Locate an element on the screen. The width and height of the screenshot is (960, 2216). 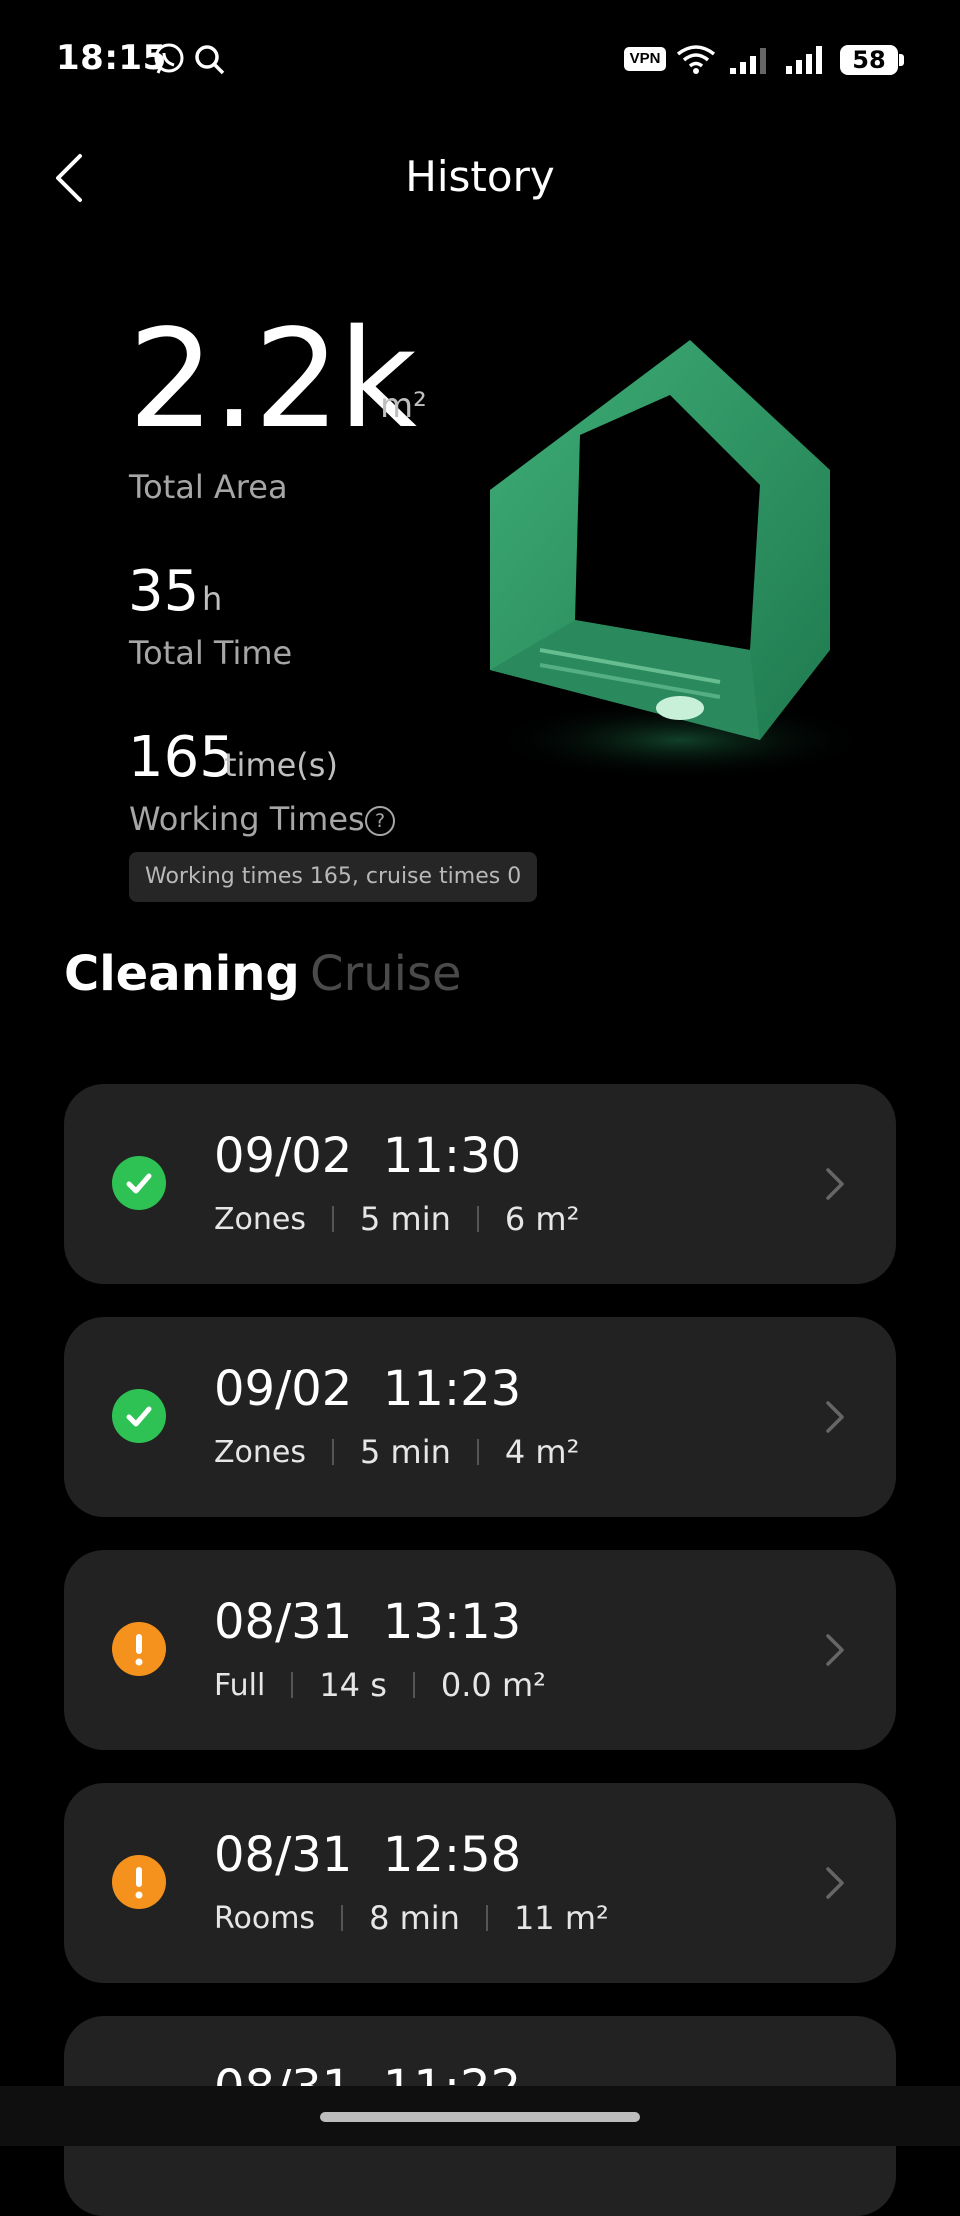
total-time-label: Total Time is located at coordinates (211, 653).